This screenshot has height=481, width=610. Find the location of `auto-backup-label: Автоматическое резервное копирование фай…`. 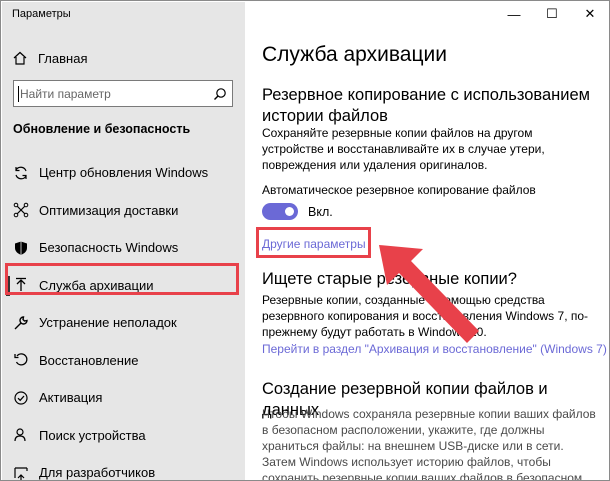

auto-backup-label: Автоматическое резервное копирование фай… is located at coordinates (399, 190).